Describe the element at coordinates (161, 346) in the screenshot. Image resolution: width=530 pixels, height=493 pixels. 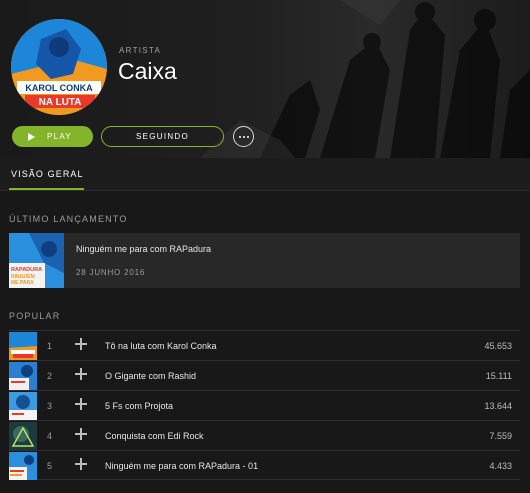
I see `track-title: Tô na luta com Karol Conka` at that location.